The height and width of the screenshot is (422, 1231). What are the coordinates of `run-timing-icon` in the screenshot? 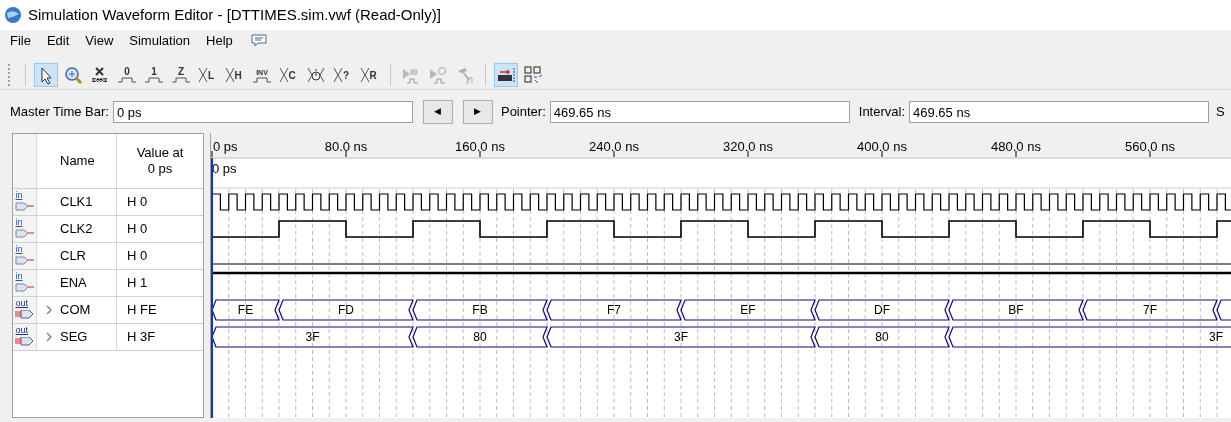 It's located at (438, 74).